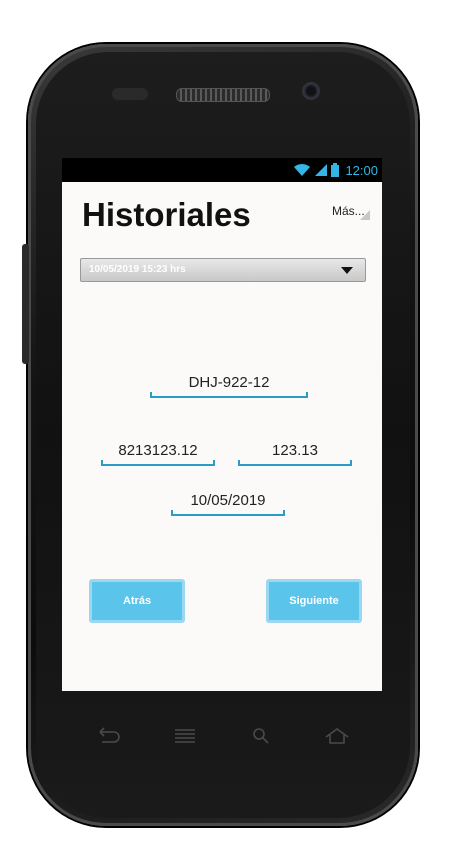  Describe the element at coordinates (223, 270) in the screenshot. I see `history-dropdown: 10/05/2019 15:23 hrs` at that location.